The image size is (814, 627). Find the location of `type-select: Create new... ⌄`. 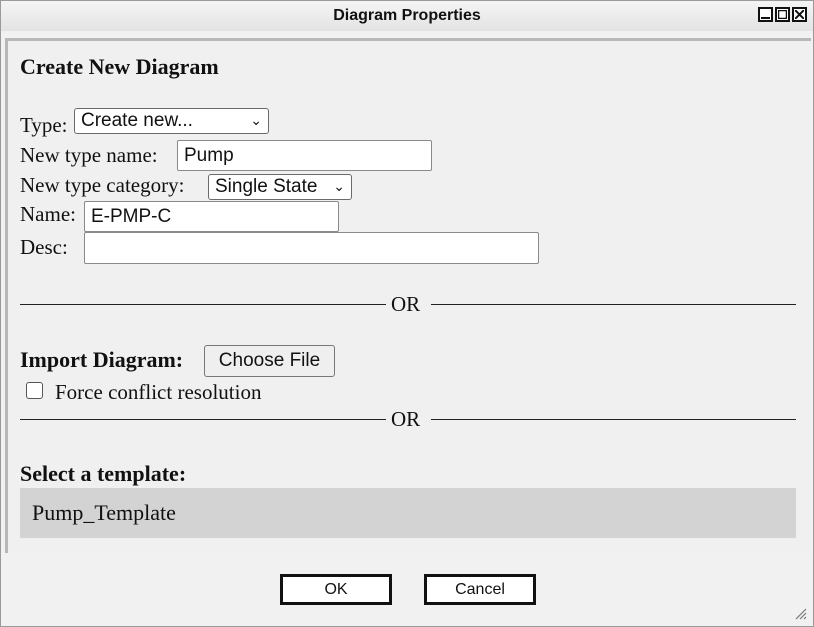

type-select: Create new... ⌄ is located at coordinates (171, 121).